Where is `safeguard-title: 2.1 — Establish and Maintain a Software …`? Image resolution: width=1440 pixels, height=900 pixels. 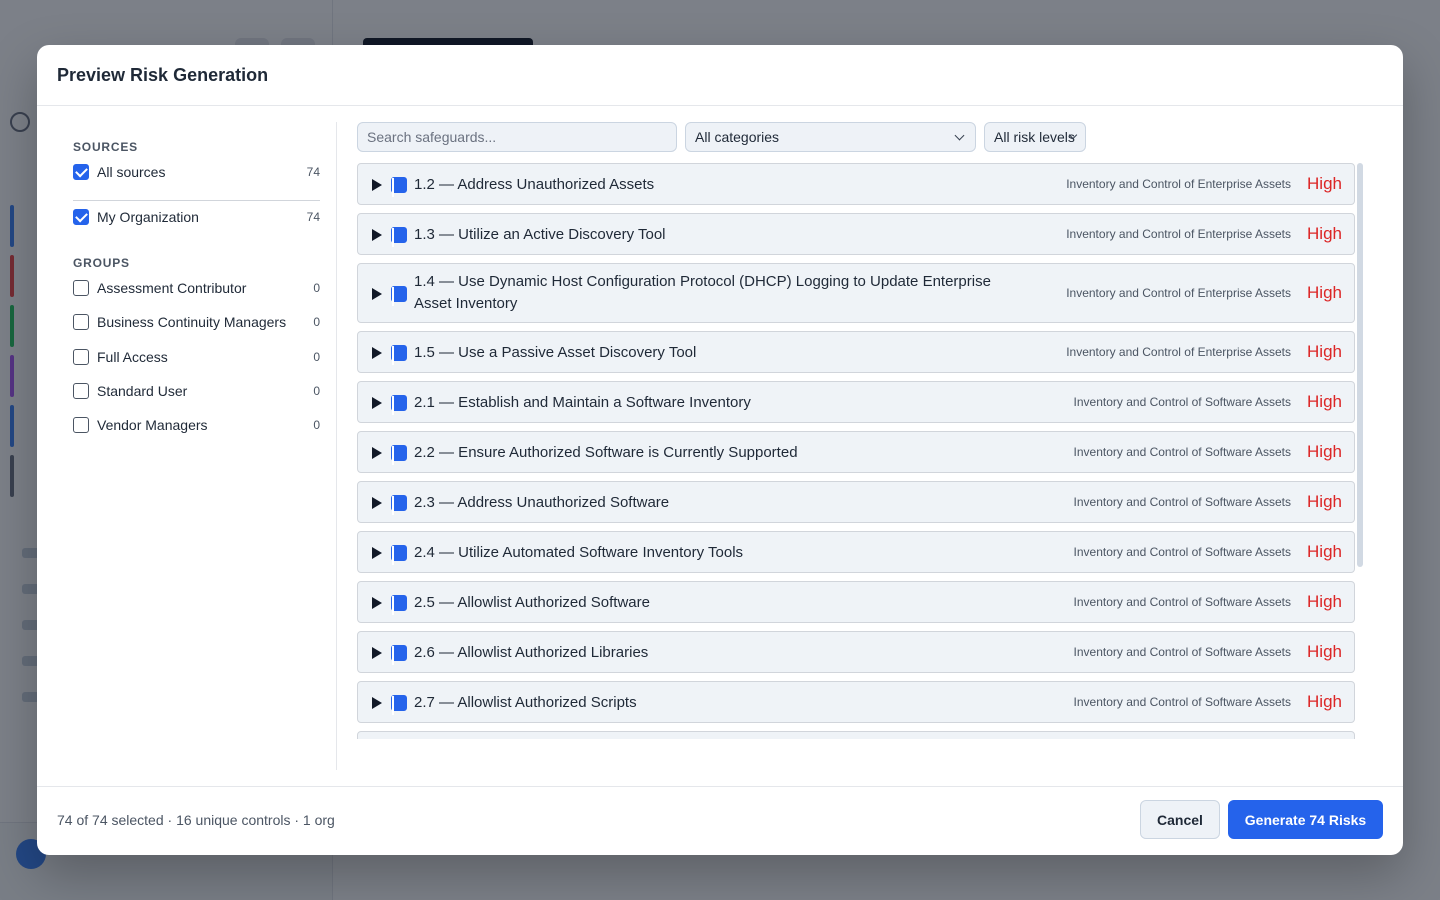
safeguard-title: 2.1 — Establish and Maintain a Software … is located at coordinates (582, 402).